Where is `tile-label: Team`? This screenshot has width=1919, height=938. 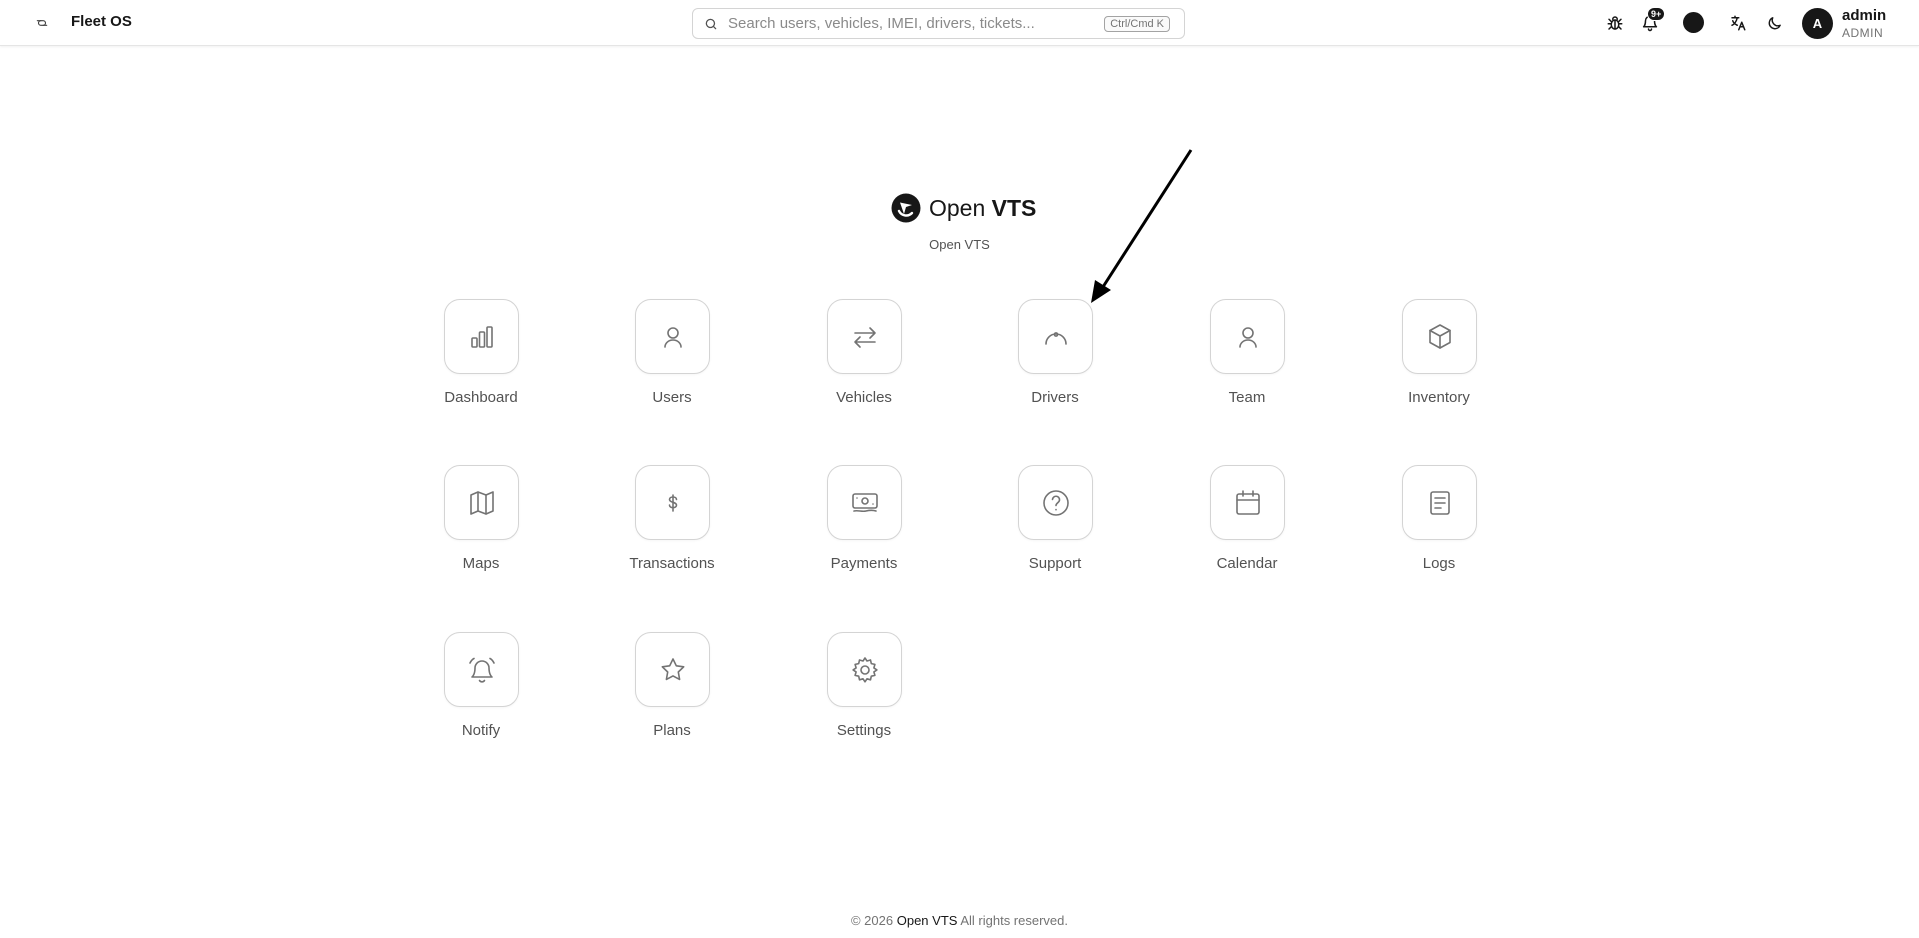 tile-label: Team is located at coordinates (1247, 397).